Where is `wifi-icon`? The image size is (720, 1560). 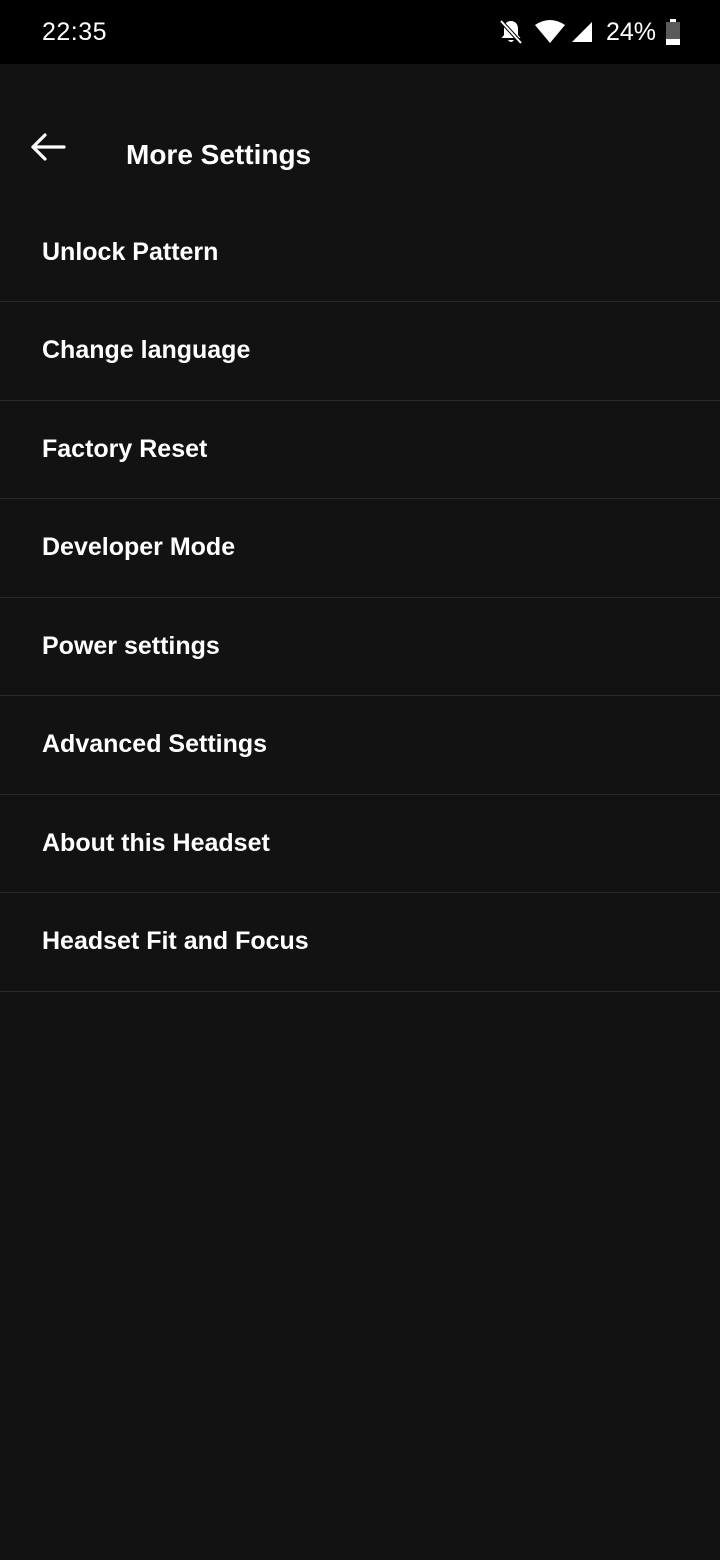
wifi-icon is located at coordinates (550, 32).